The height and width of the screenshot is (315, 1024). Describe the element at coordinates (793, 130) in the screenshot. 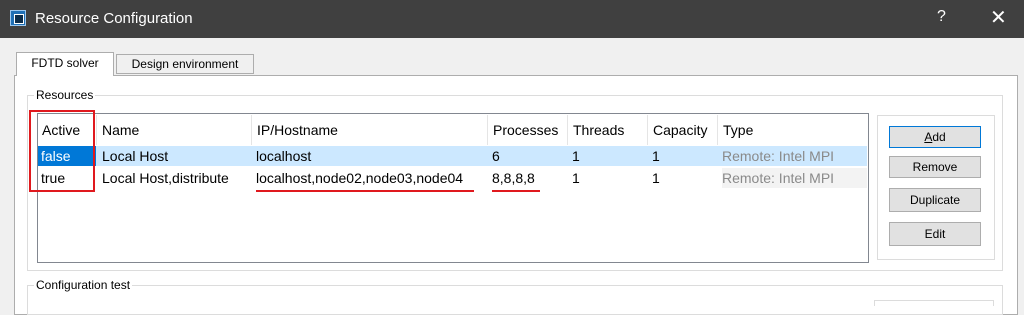

I see `column-header-type: Type` at that location.